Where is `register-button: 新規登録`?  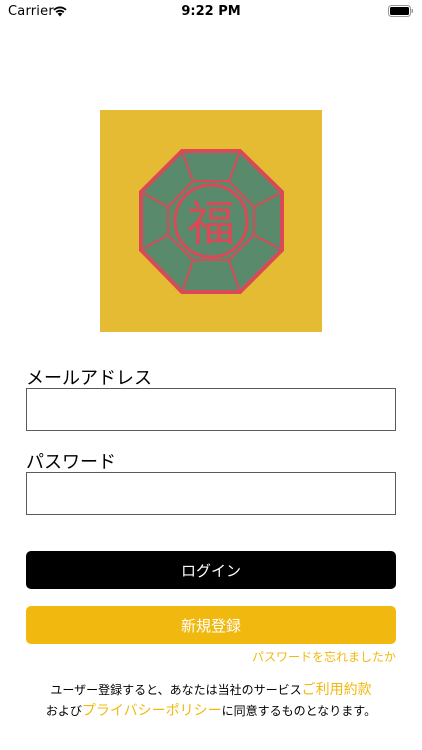 register-button: 新規登録 is located at coordinates (211, 625).